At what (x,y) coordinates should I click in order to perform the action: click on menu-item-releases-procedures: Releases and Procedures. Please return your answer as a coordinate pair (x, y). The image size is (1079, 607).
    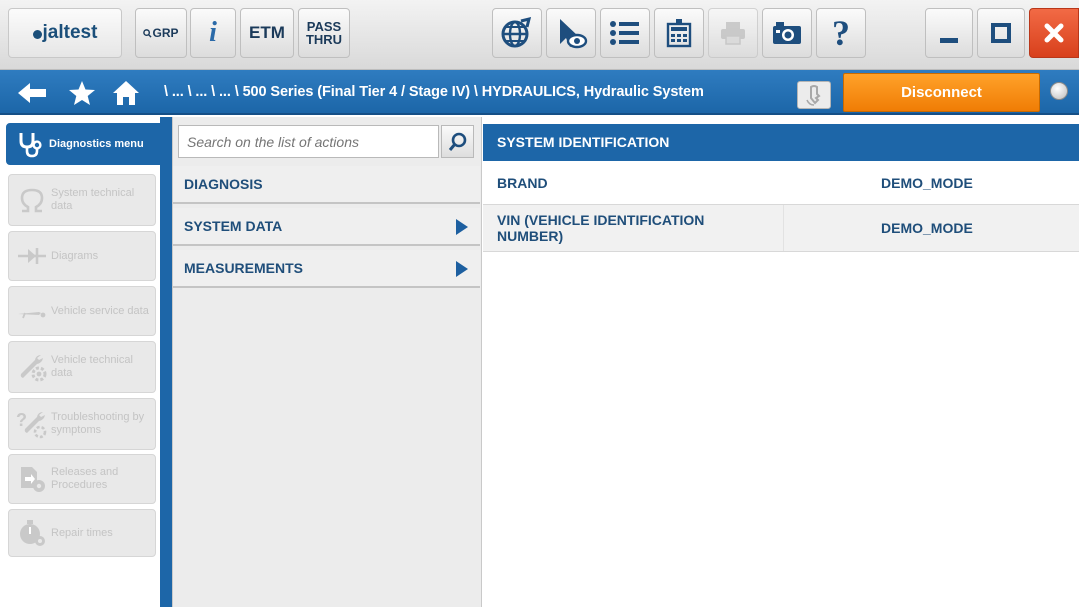
    Looking at the image, I should click on (82, 479).